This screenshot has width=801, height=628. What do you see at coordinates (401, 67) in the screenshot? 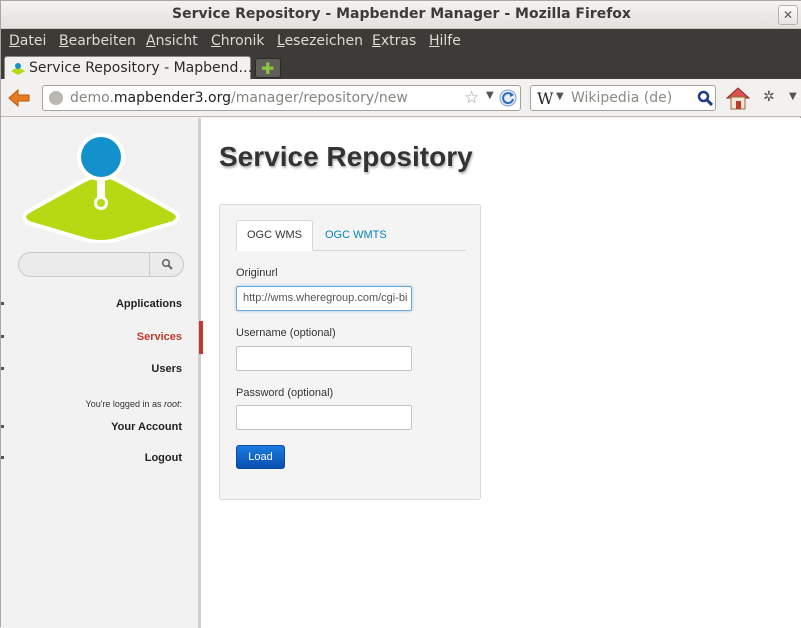
I see `tab-bar: Service Repository - Mapbend… ✚` at bounding box center [401, 67].